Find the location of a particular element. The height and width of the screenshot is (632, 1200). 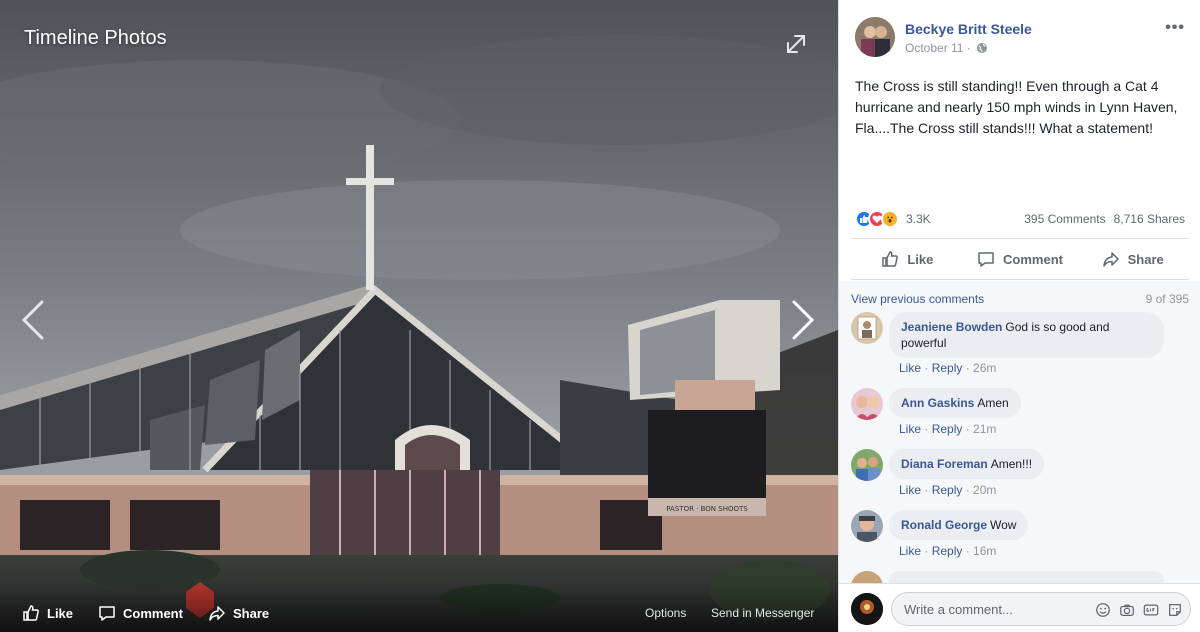

viewer-like-label: Like is located at coordinates (60, 613).